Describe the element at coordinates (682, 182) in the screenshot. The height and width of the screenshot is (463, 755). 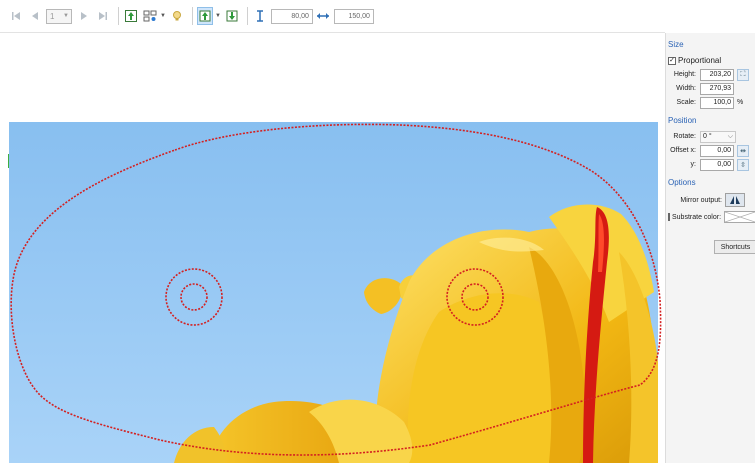
I see `options-section-title: Options` at that location.